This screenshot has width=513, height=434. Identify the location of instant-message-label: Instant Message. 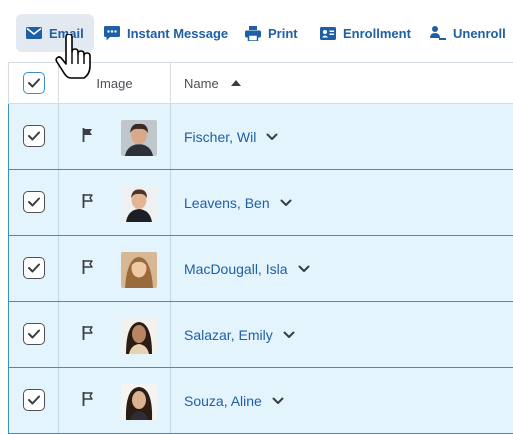
(178, 33).